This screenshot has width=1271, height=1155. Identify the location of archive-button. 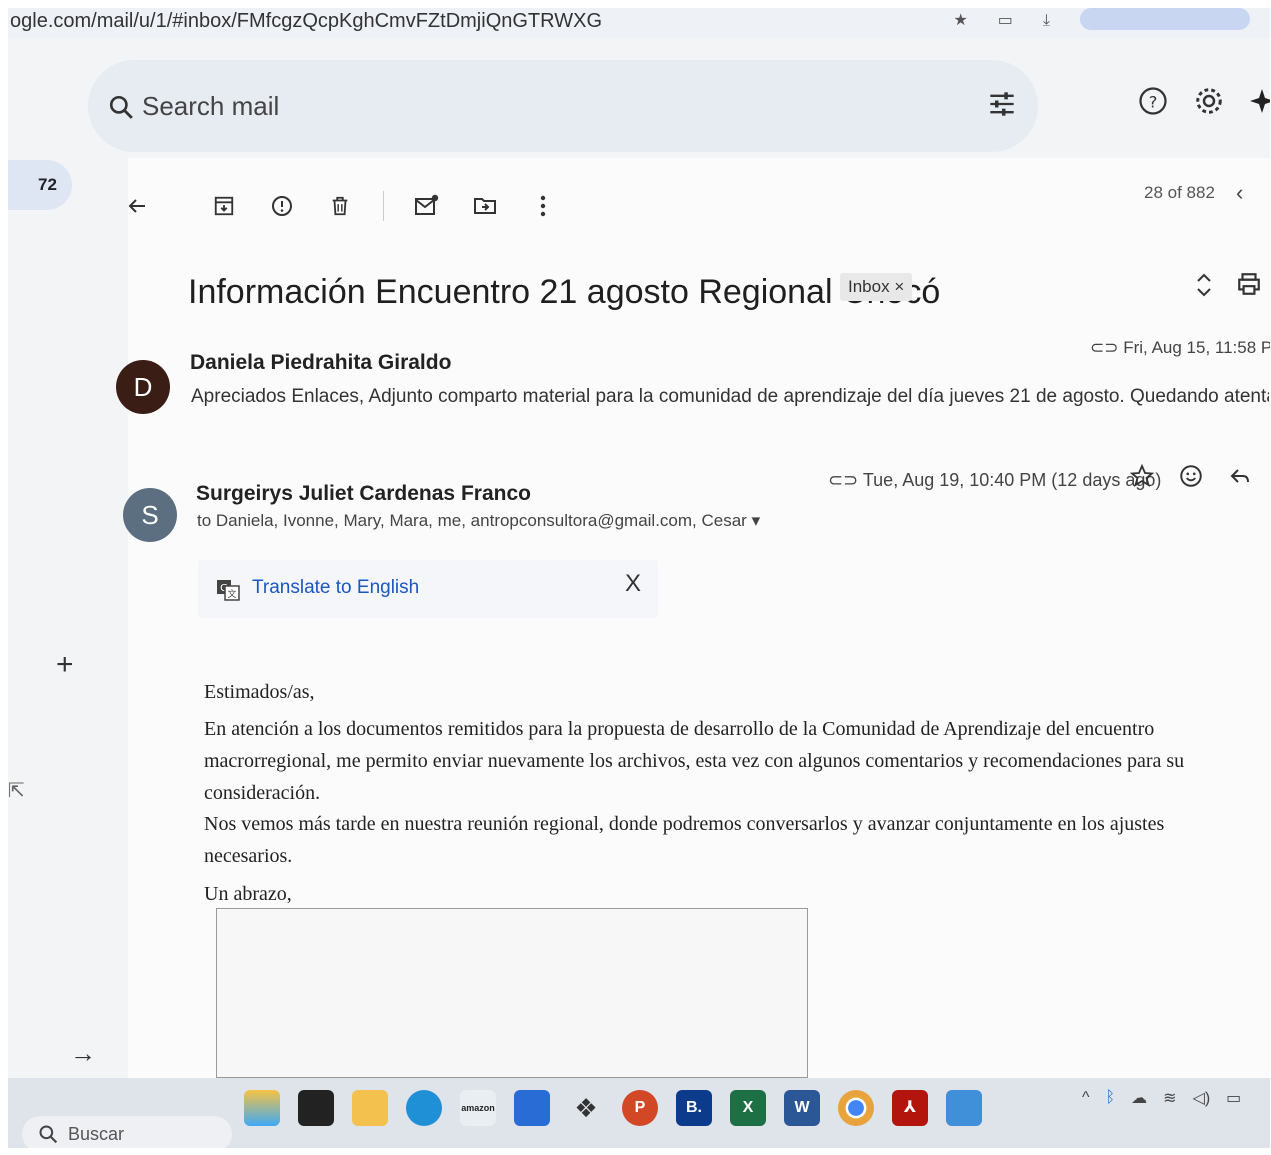
(224, 206).